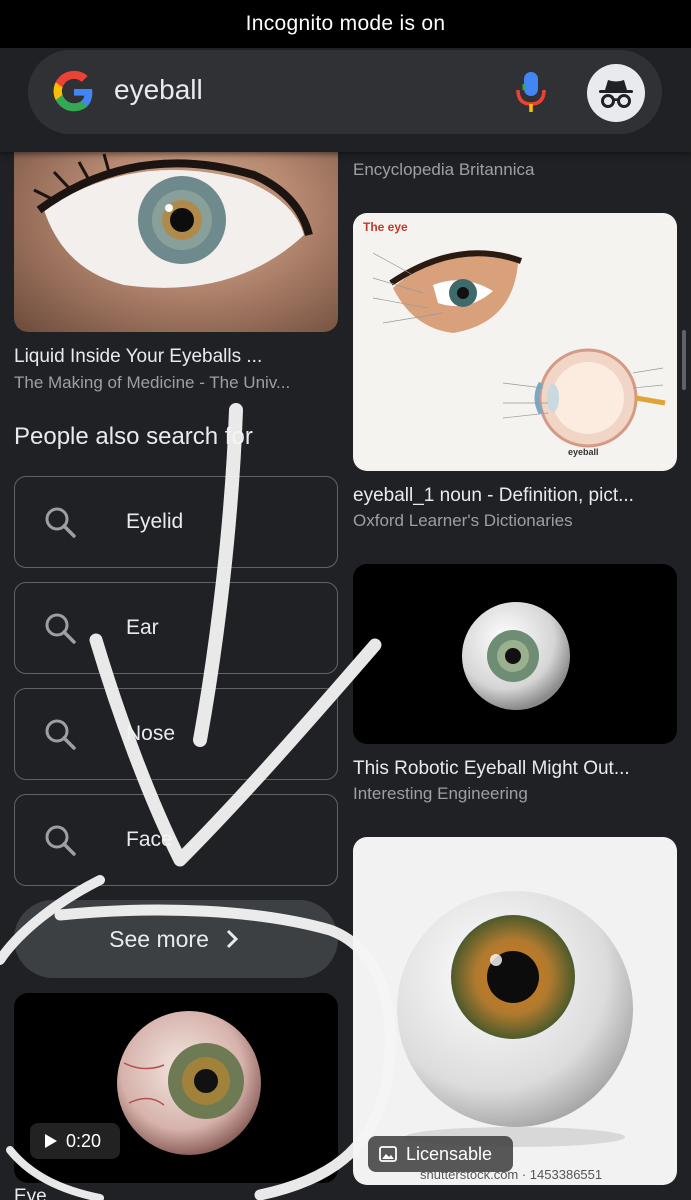  I want to click on related-search-label: Eyelid, so click(155, 521).